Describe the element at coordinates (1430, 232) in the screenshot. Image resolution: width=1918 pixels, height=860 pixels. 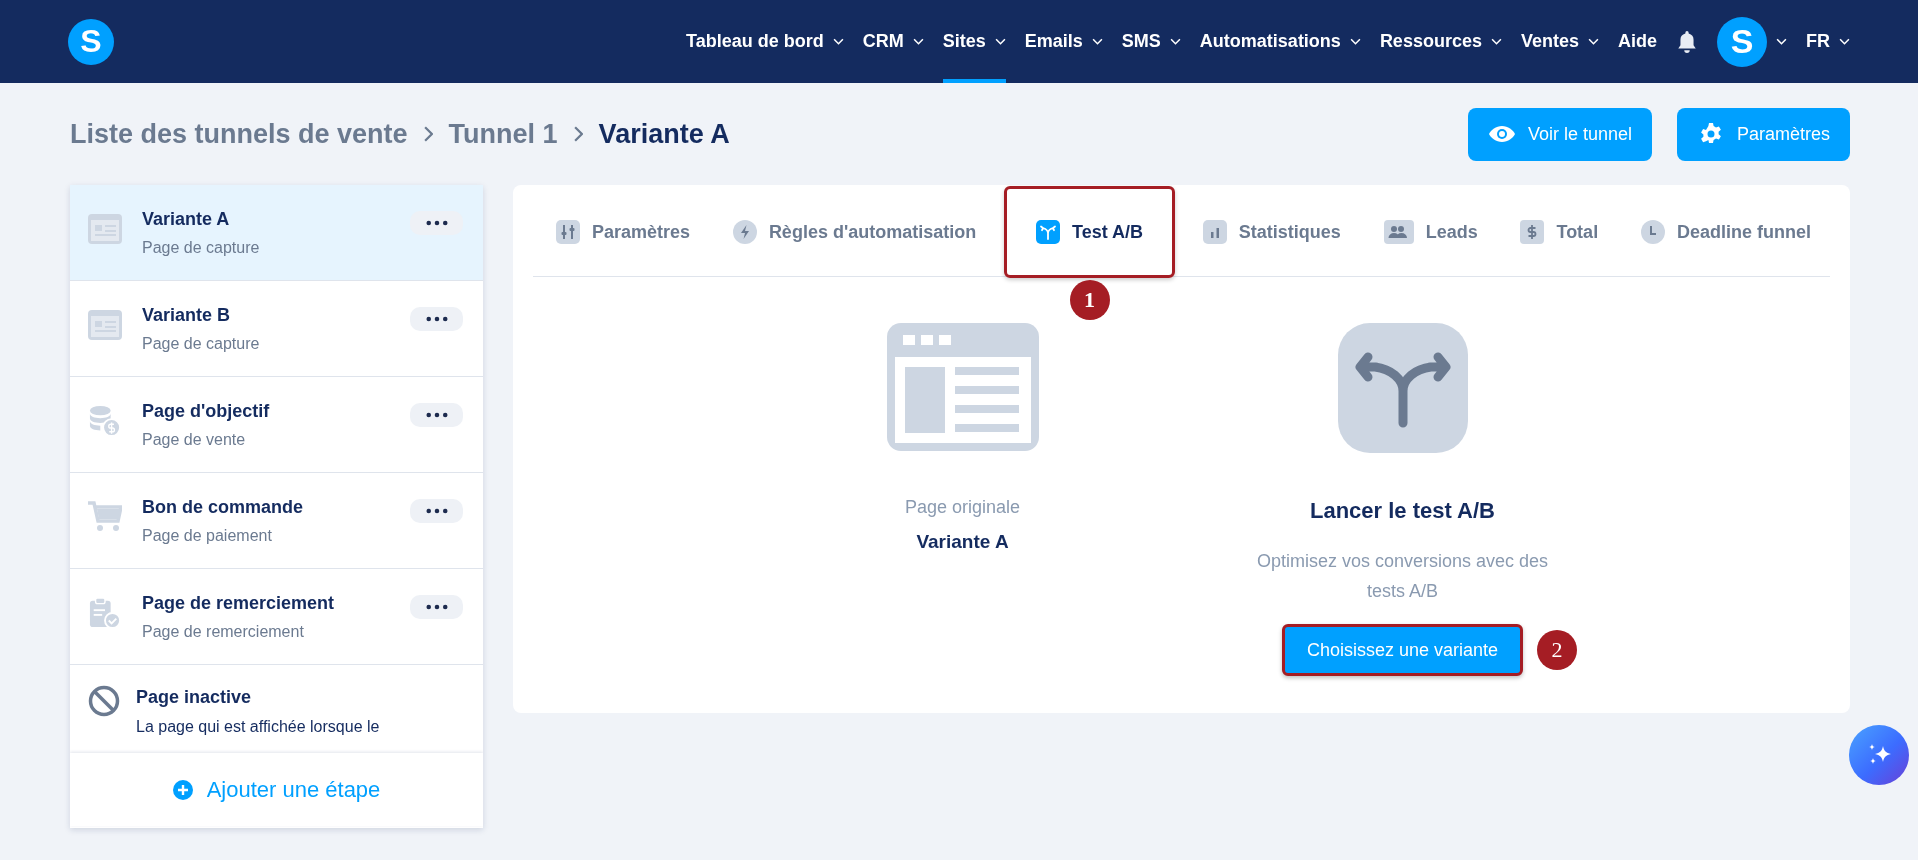
I see `tab: Leads` at that location.